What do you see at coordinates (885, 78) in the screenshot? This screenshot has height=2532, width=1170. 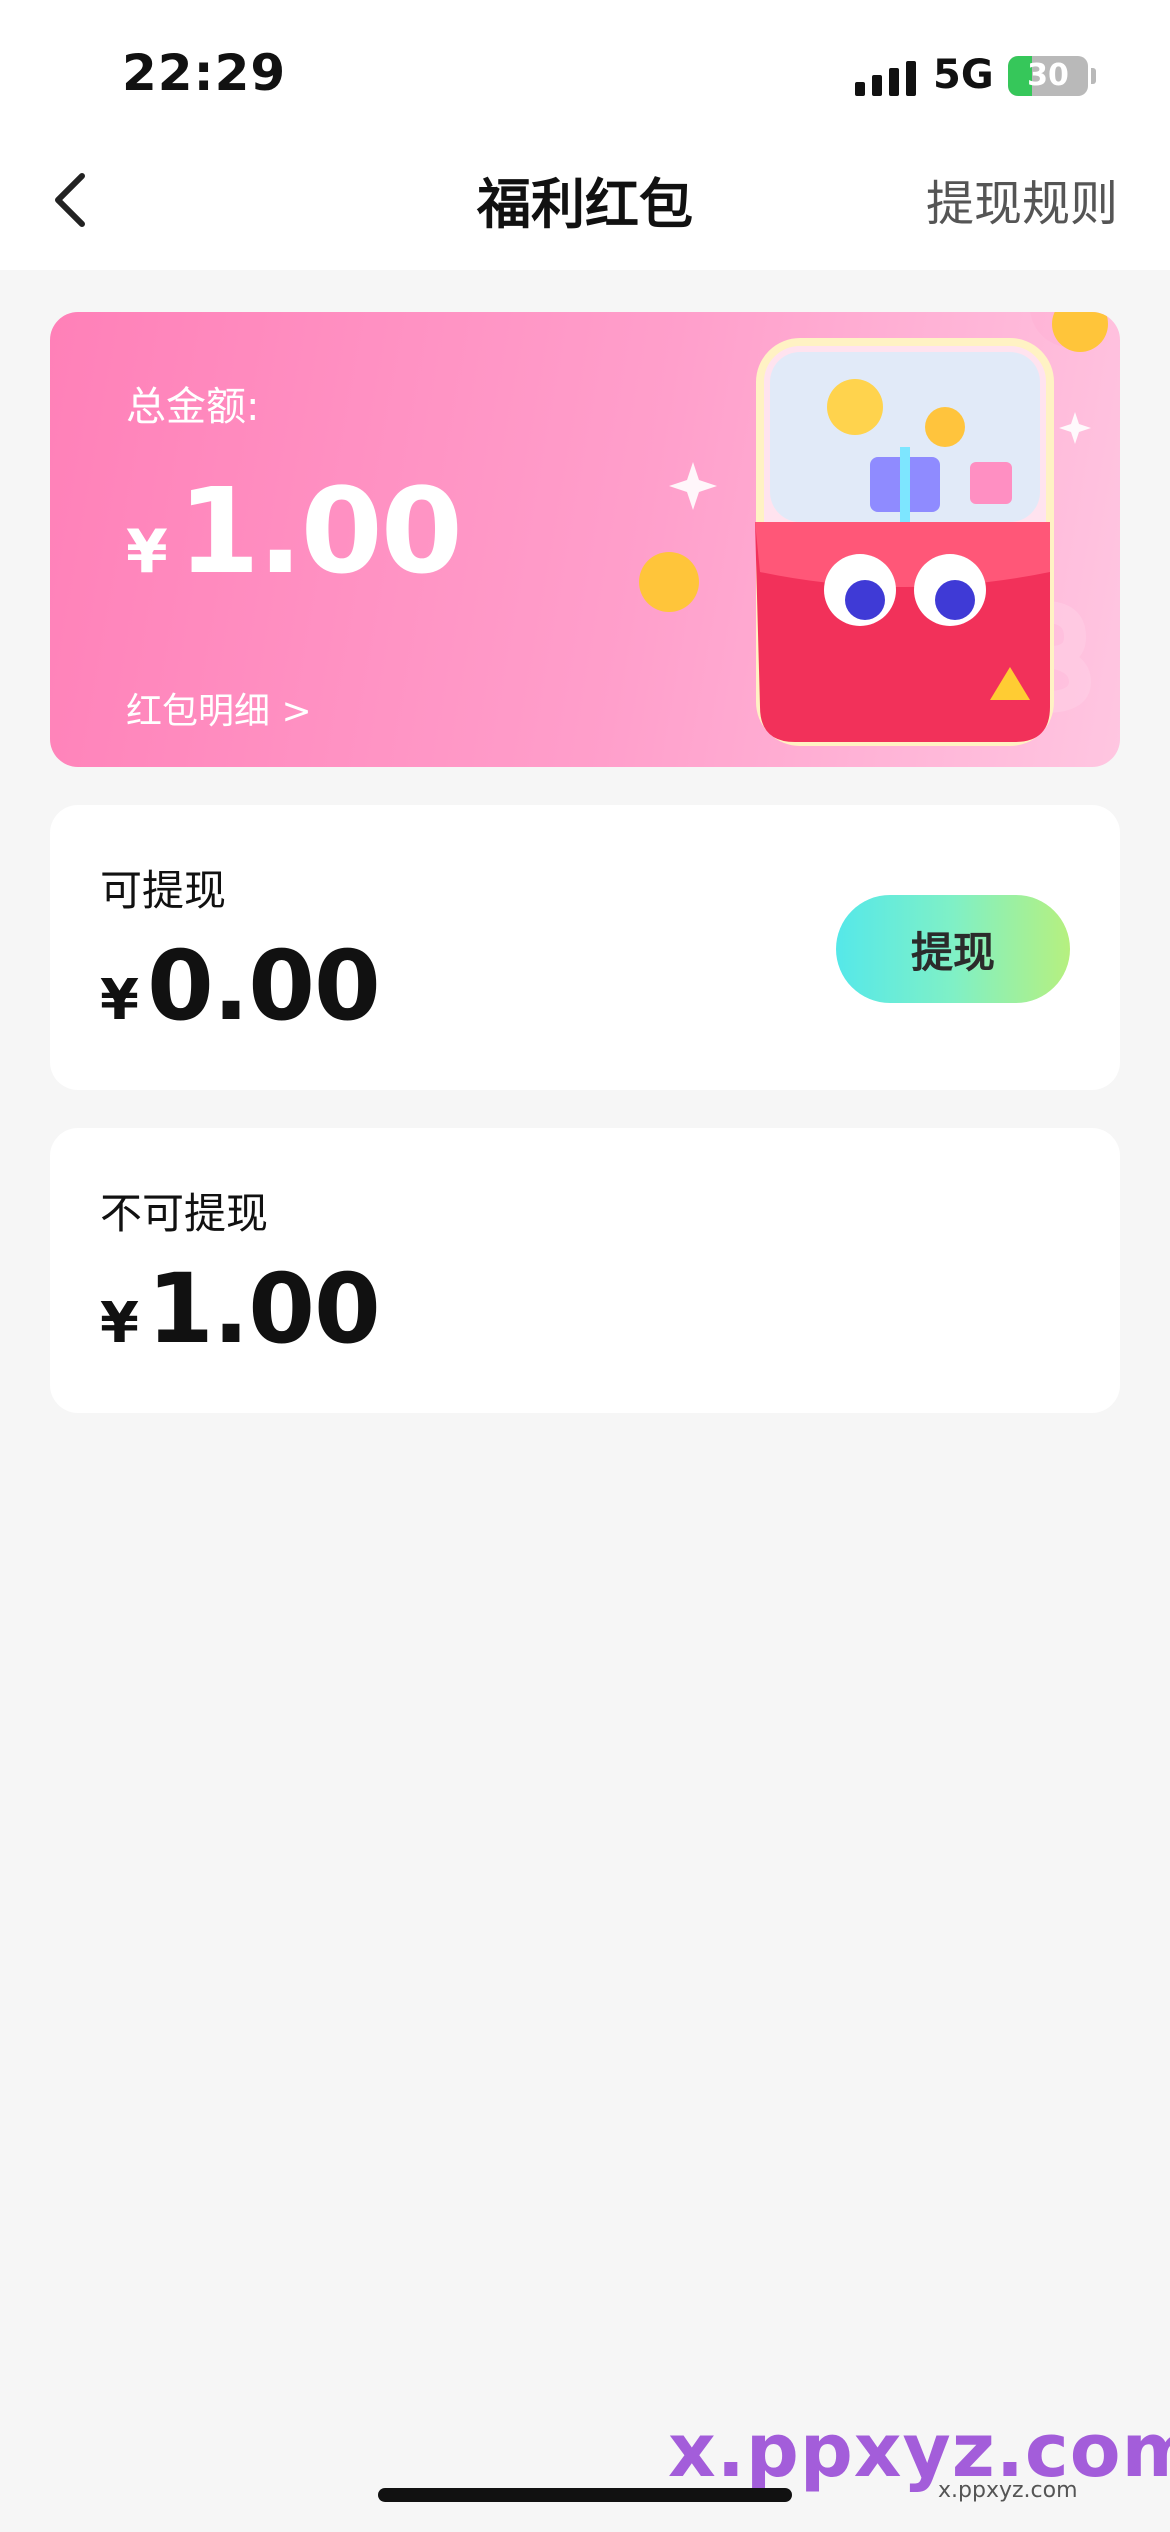 I see `signal-icon` at bounding box center [885, 78].